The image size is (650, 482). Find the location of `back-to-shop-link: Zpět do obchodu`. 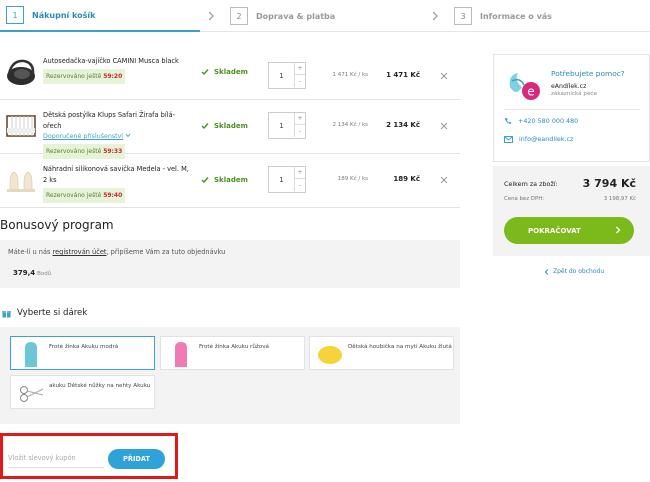

back-to-shop-link: Zpět do obchodu is located at coordinates (574, 271).